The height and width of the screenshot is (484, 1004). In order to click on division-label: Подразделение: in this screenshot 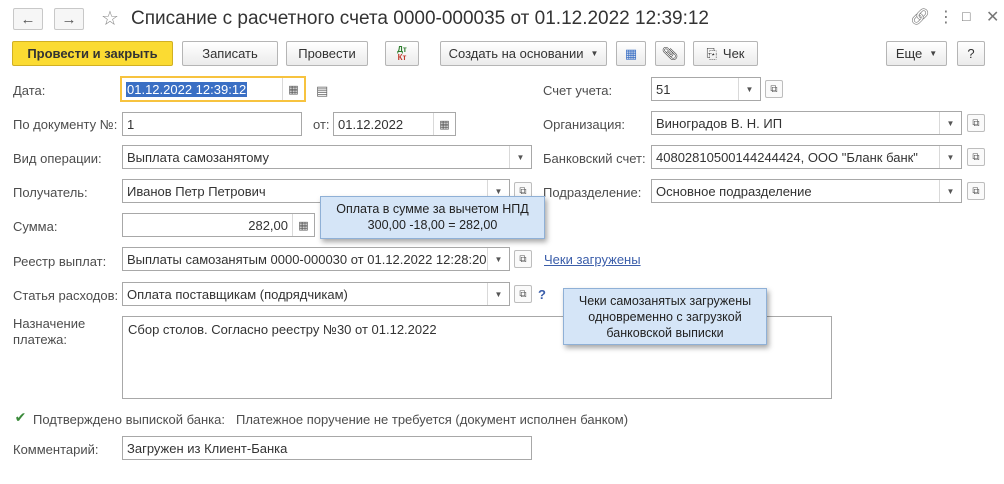, I will do `click(592, 192)`.